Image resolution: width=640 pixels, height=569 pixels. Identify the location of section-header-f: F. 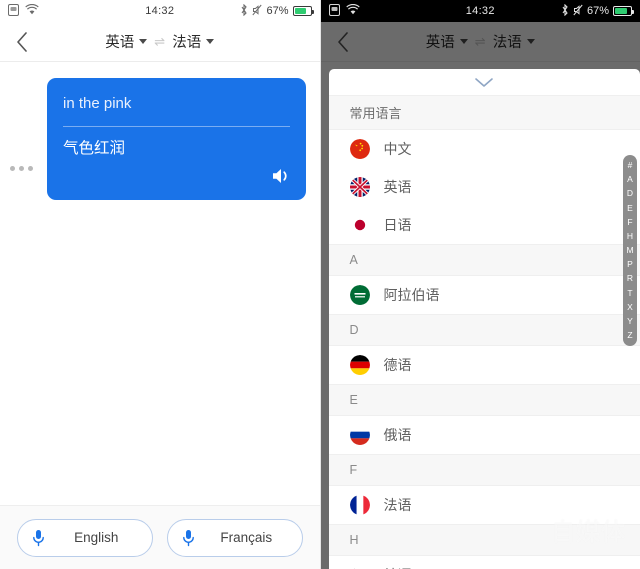
(484, 470).